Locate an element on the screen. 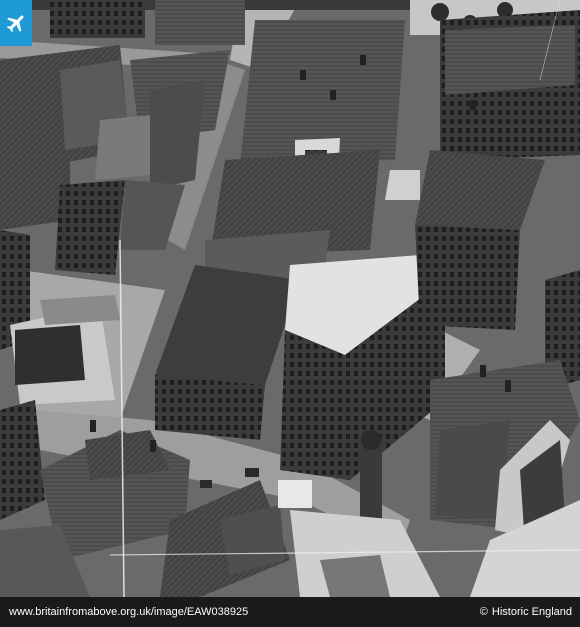 Image resolution: width=580 pixels, height=627 pixels. airplane-icon is located at coordinates (15, 24).